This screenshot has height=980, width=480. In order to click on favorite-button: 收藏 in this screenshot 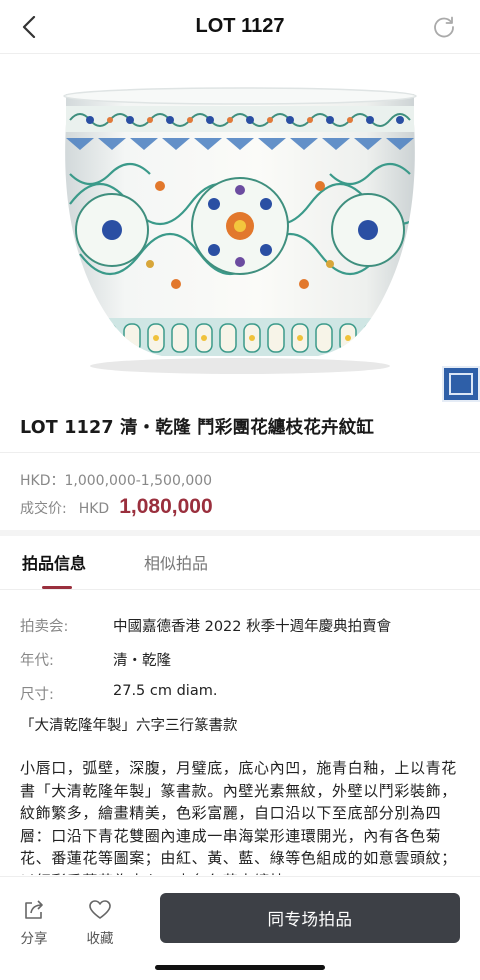, I will do `click(100, 922)`.